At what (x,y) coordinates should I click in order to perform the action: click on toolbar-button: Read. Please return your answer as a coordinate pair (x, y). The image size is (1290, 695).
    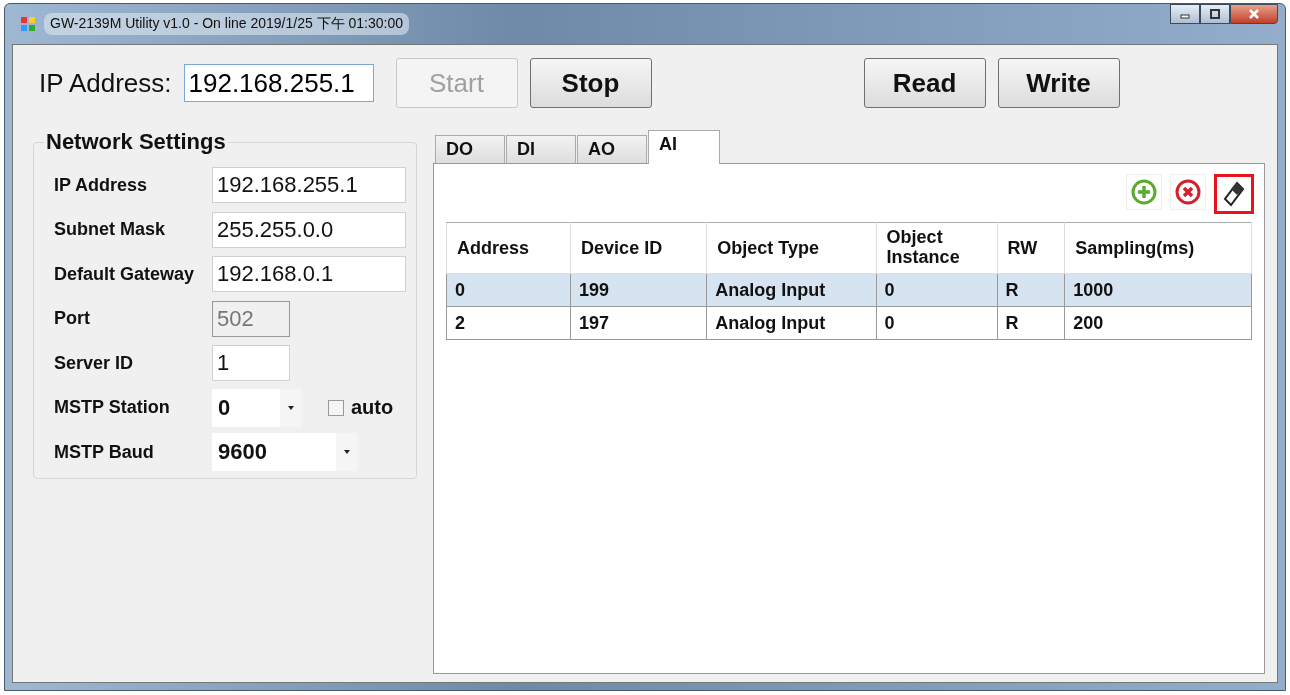
    Looking at the image, I should click on (924, 83).